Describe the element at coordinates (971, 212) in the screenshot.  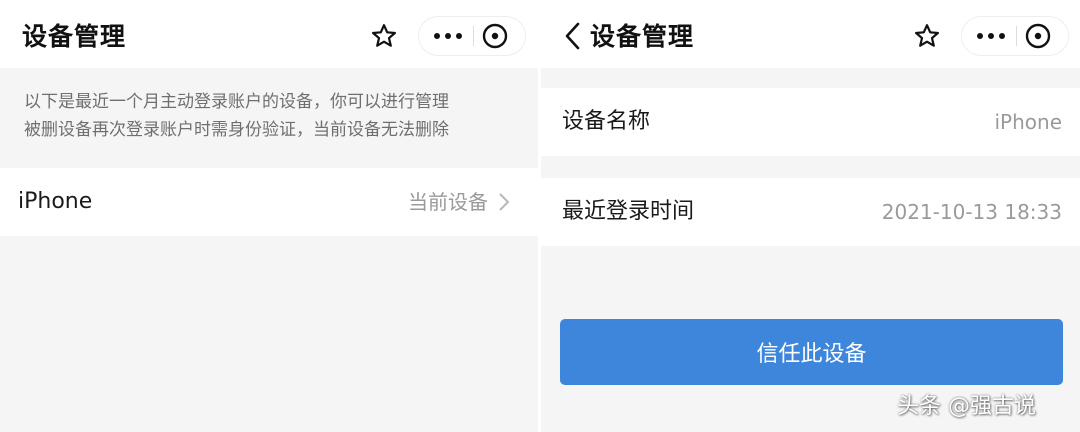
I see `last-login-value: 2021-10-13 18:33` at that location.